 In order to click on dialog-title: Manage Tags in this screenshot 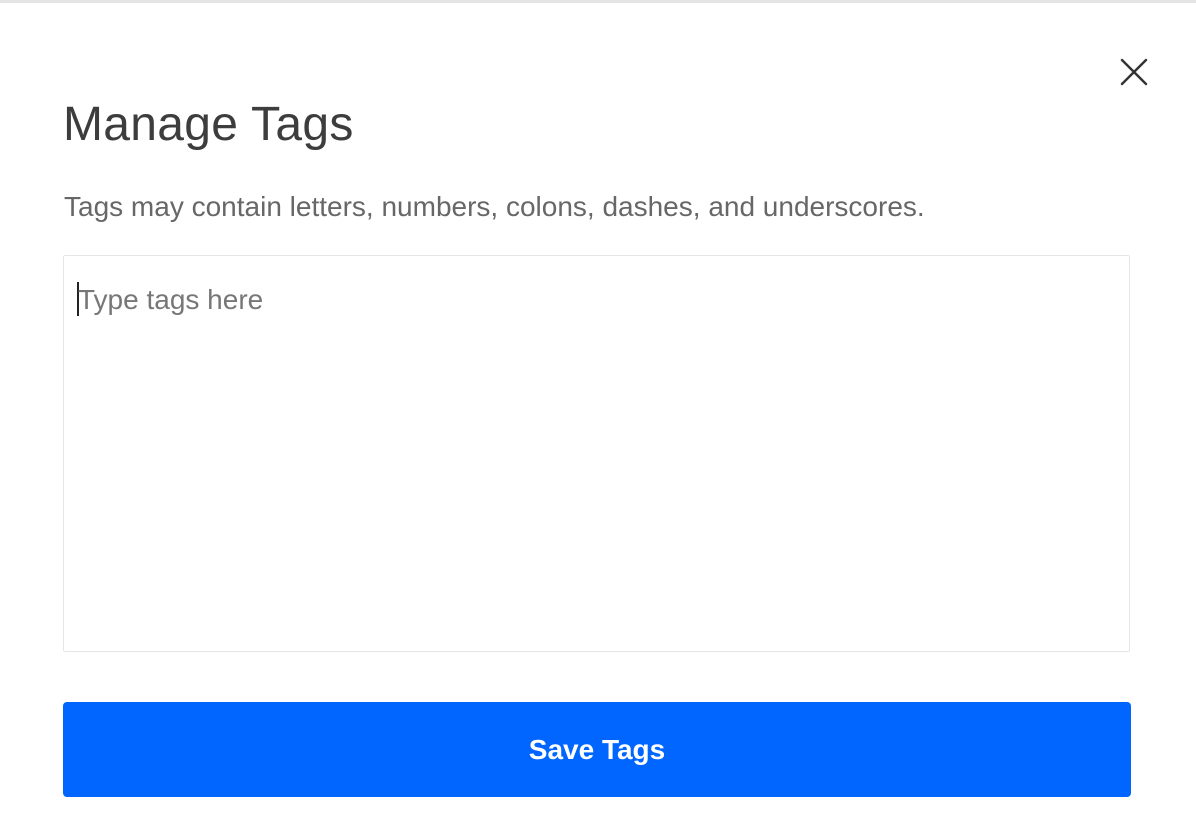, I will do `click(208, 124)`.